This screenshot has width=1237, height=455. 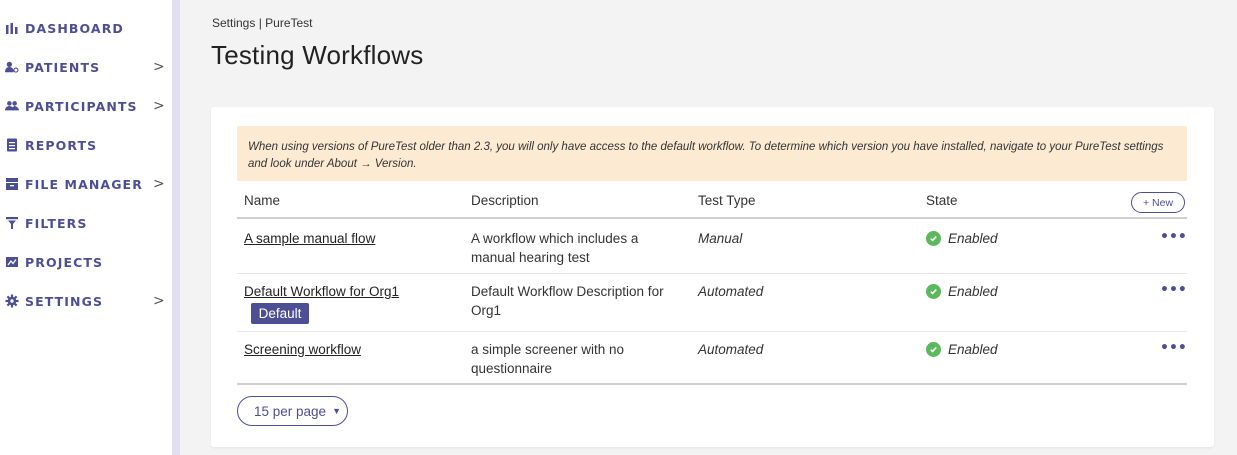 I want to click on sidebar-item-label: REPORTS, so click(x=61, y=145).